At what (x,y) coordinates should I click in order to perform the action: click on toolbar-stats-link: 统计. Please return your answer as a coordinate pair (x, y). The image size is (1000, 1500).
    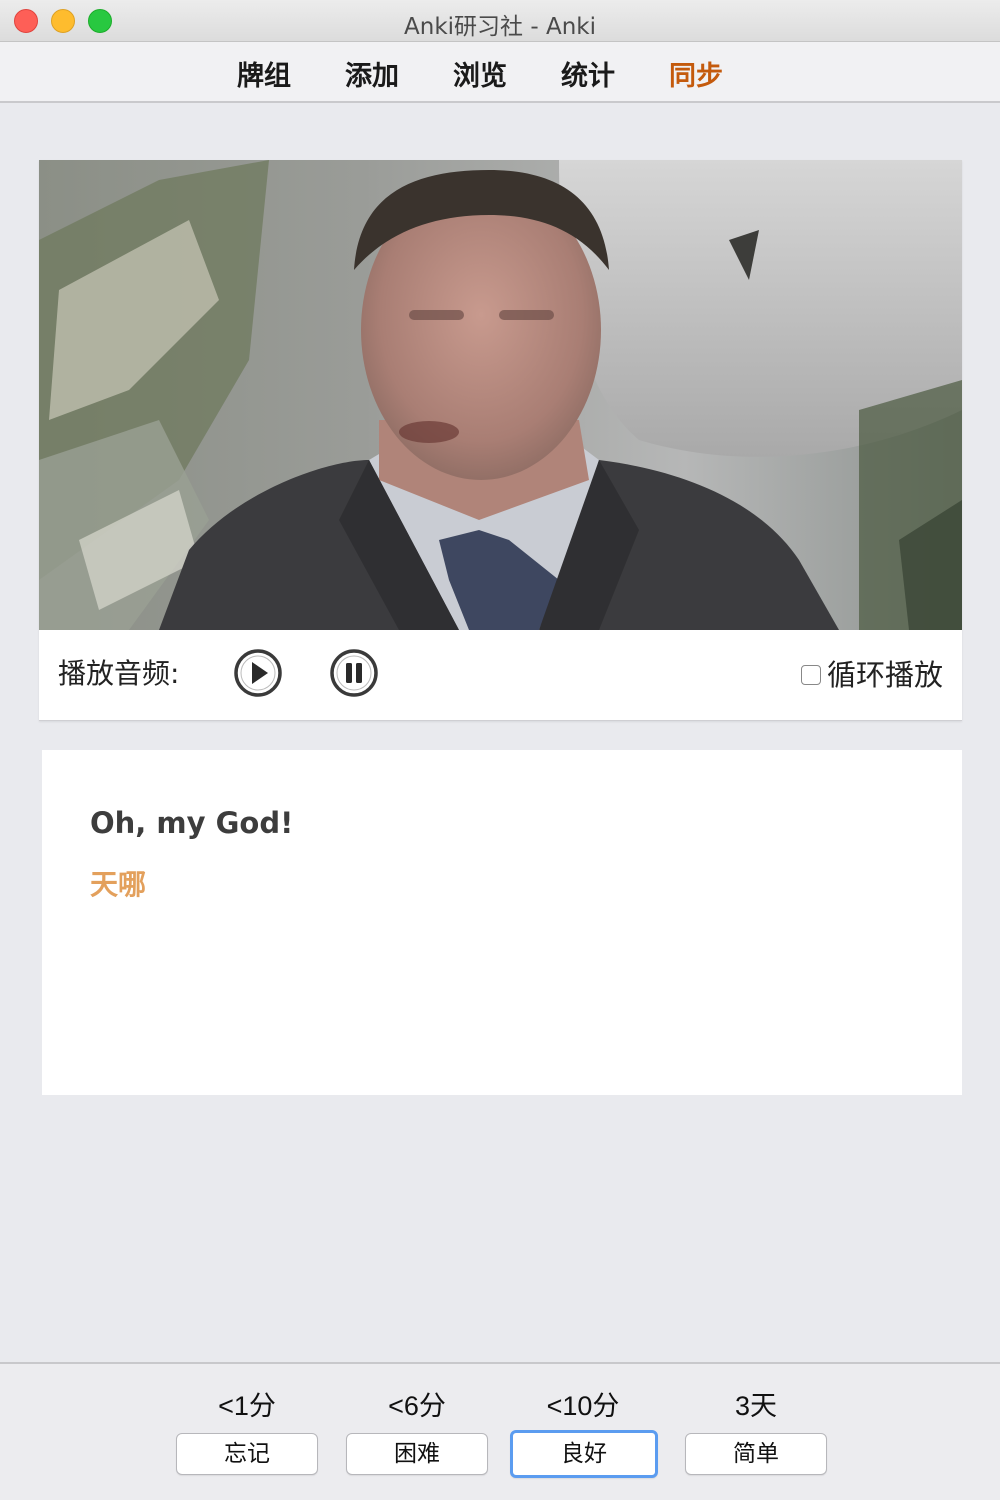
    Looking at the image, I should click on (588, 73).